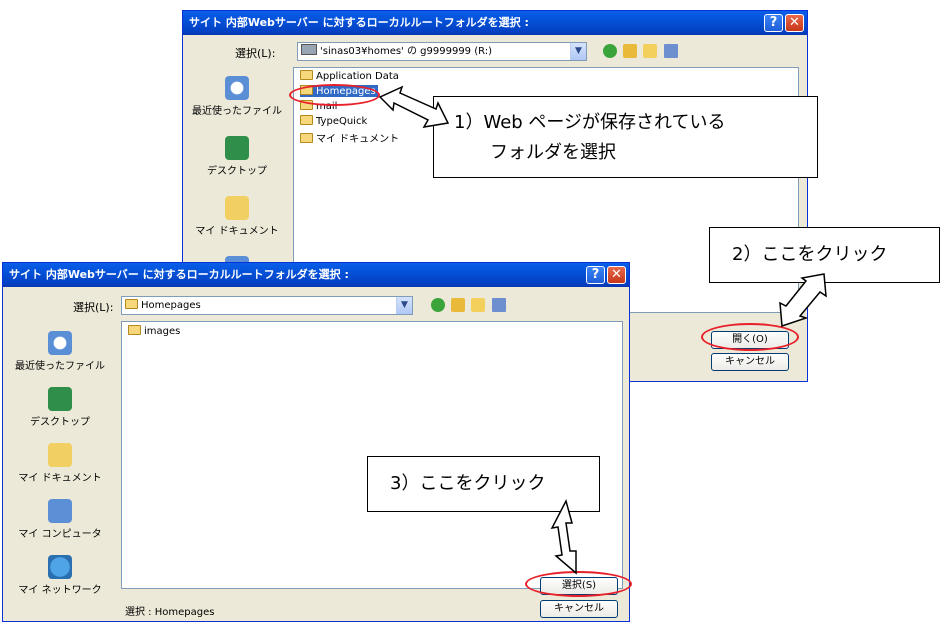  I want to click on arrow-to-homepages, so click(414, 106).